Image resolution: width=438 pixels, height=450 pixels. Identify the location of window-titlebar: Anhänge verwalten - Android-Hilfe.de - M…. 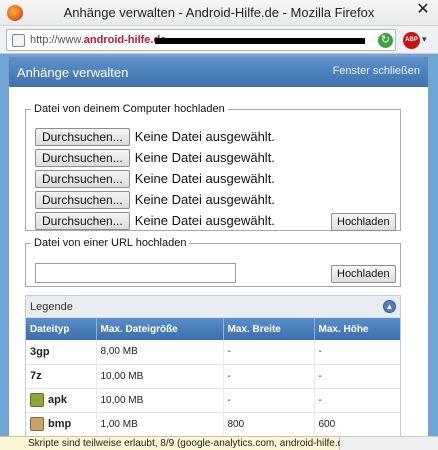
(219, 13).